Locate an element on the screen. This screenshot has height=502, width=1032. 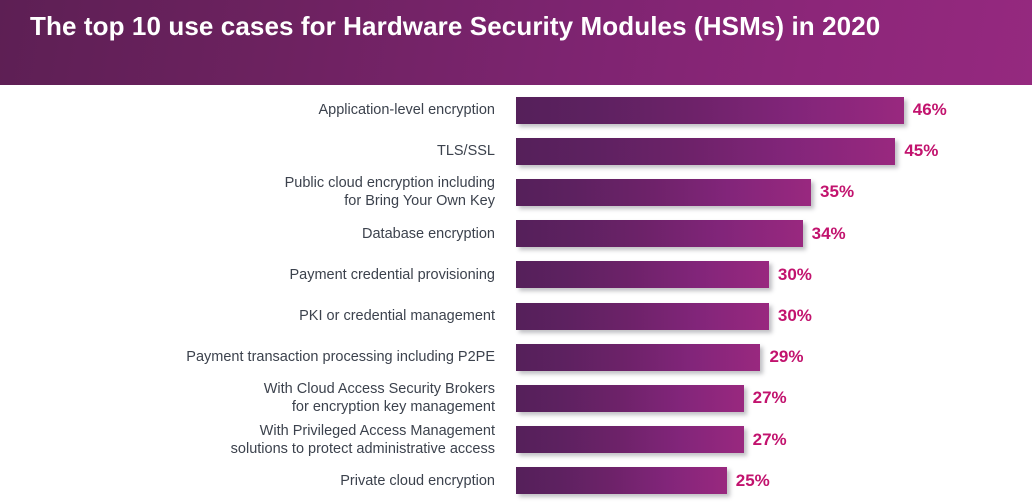
bar-value-label: 46% is located at coordinates (929, 109).